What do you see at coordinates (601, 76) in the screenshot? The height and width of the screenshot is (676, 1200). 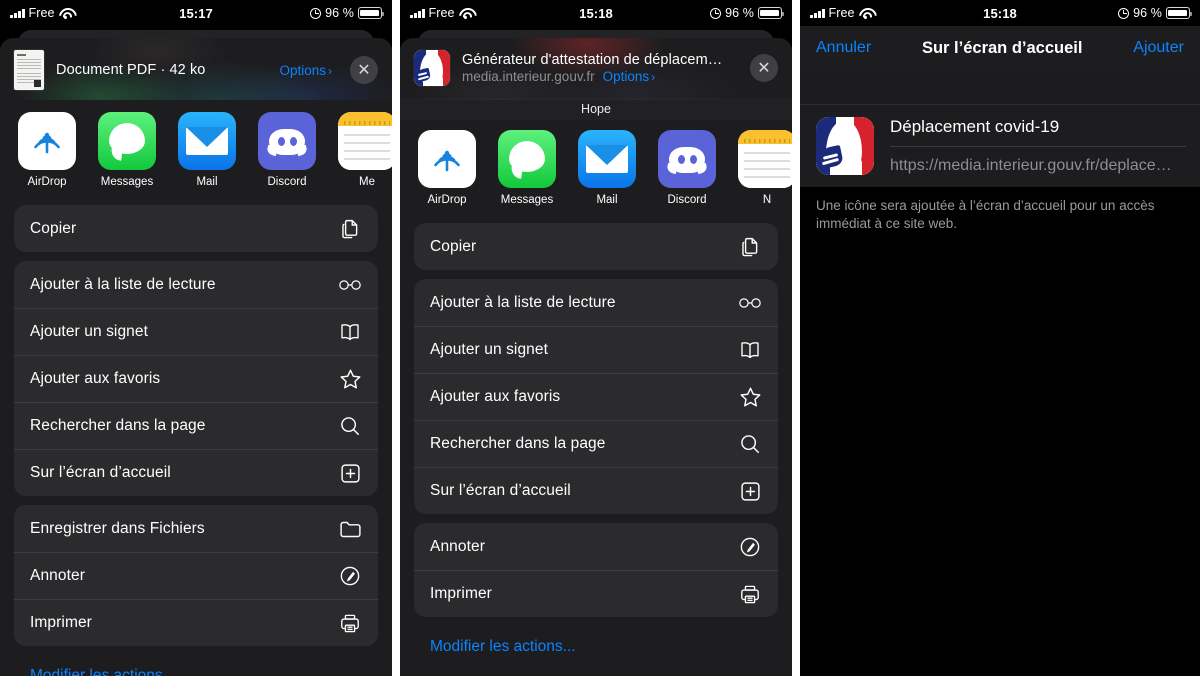 I see `share-subtitle-row: media.interieur.gouv.fr Options ›` at bounding box center [601, 76].